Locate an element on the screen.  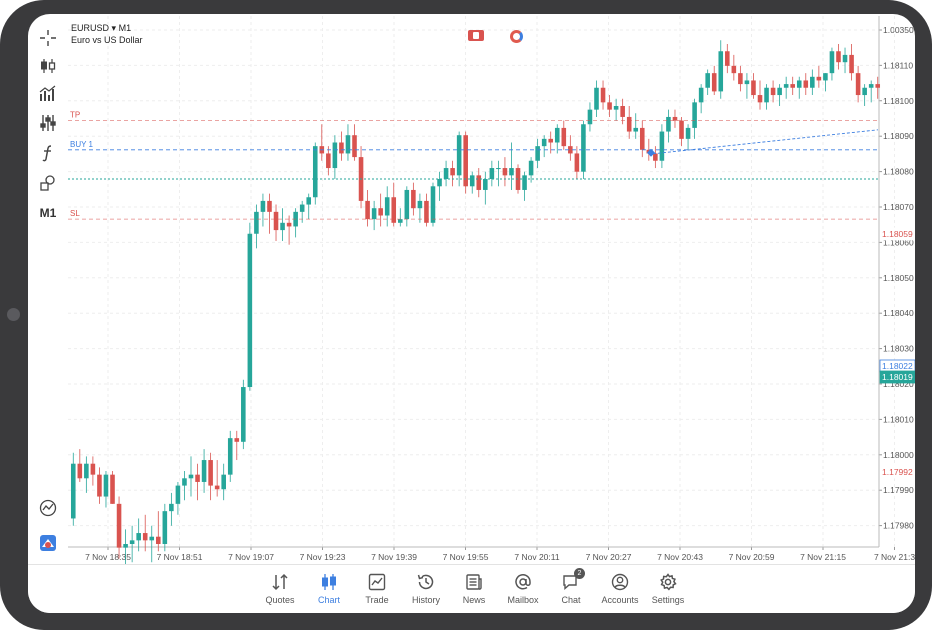
y-tick-label: 1.18030 is located at coordinates (898, 349).